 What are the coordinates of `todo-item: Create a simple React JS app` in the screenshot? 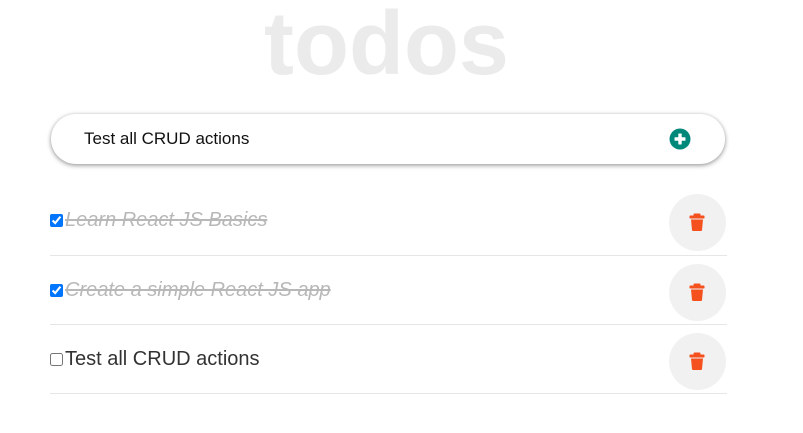 It's located at (388, 290).